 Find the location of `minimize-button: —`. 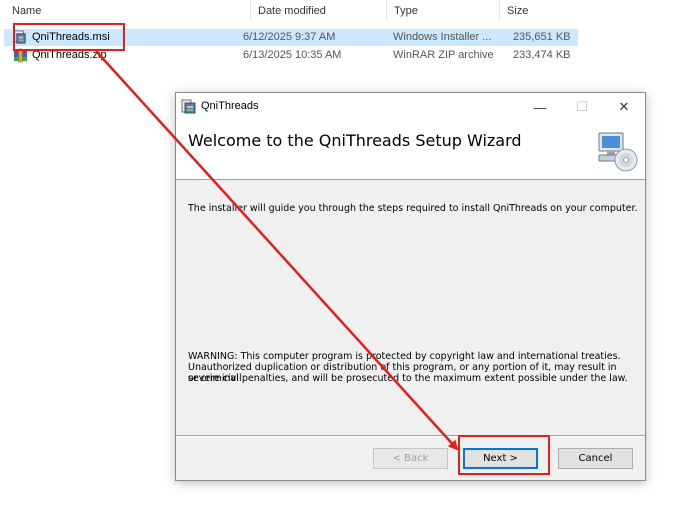

minimize-button: — is located at coordinates (540, 107).